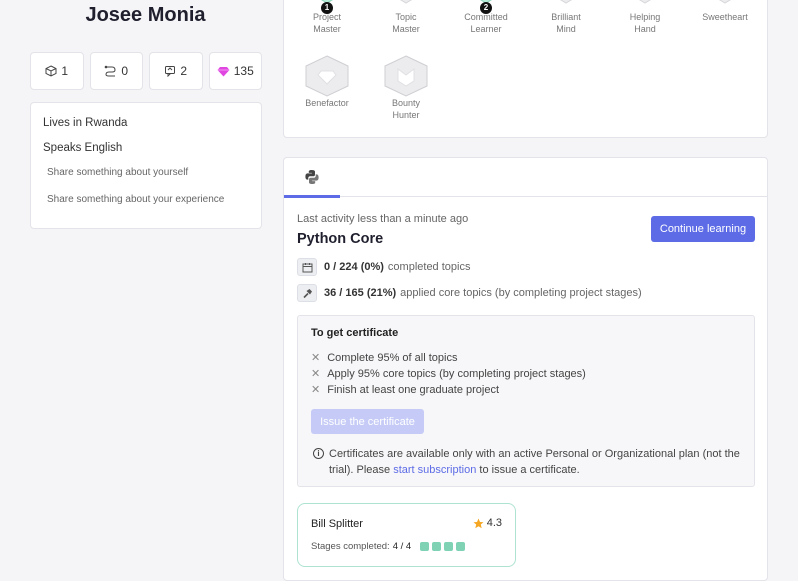 The width and height of the screenshot is (798, 581). Describe the element at coordinates (443, 546) in the screenshot. I see `stage-dots` at that location.